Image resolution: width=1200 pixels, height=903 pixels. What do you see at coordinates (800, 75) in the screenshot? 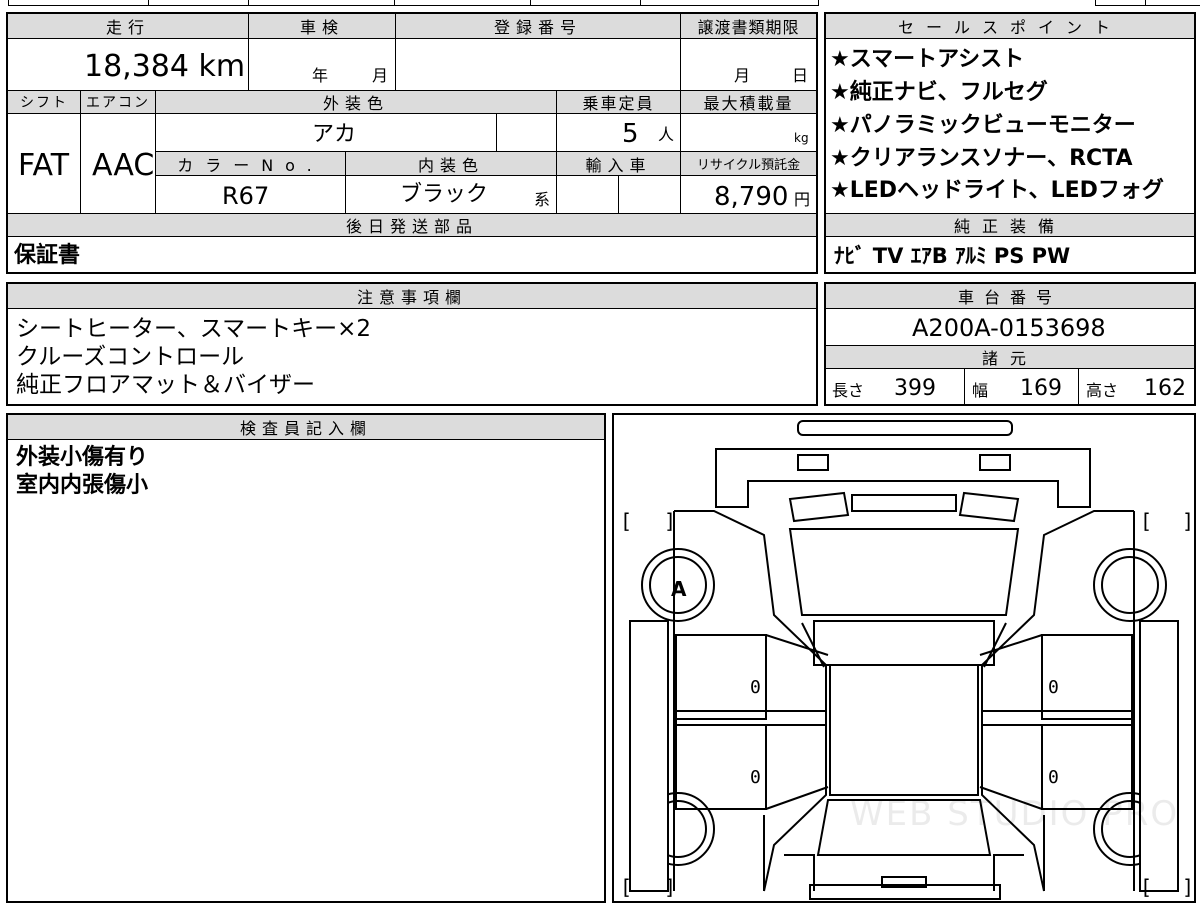
I see `deadline-day-unit: 日` at bounding box center [800, 75].